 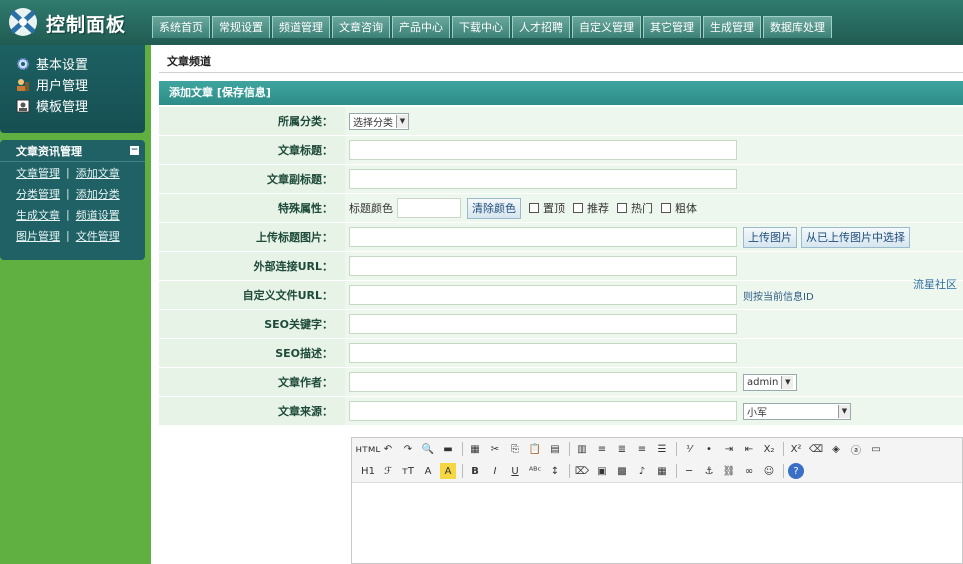 I want to click on external-url-input, so click(x=543, y=266).